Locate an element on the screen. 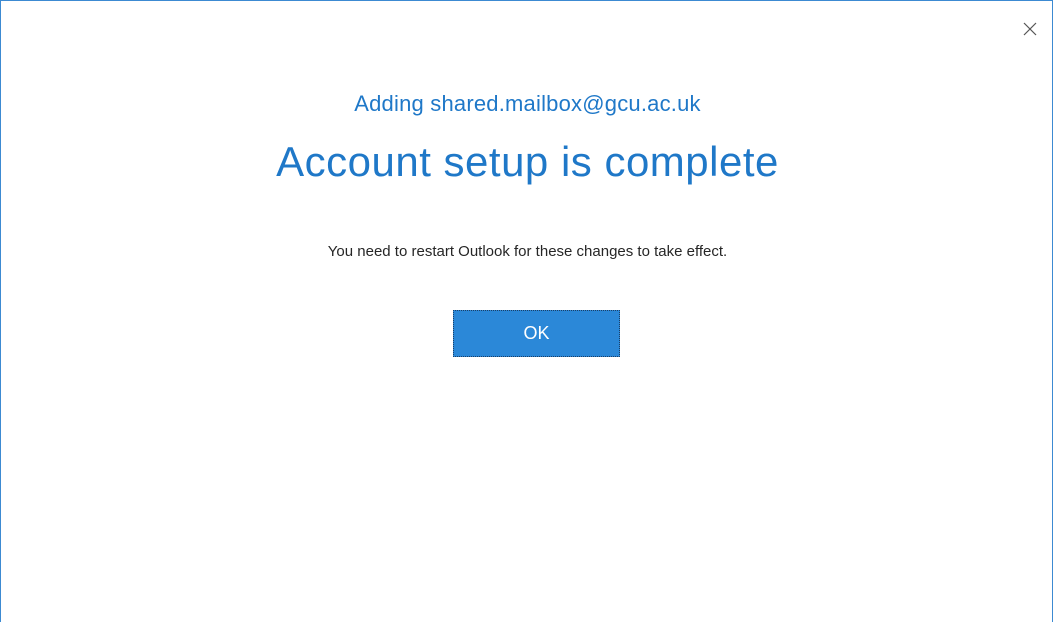 Image resolution: width=1054 pixels, height=622 pixels. ok-button: OK is located at coordinates (536, 333).